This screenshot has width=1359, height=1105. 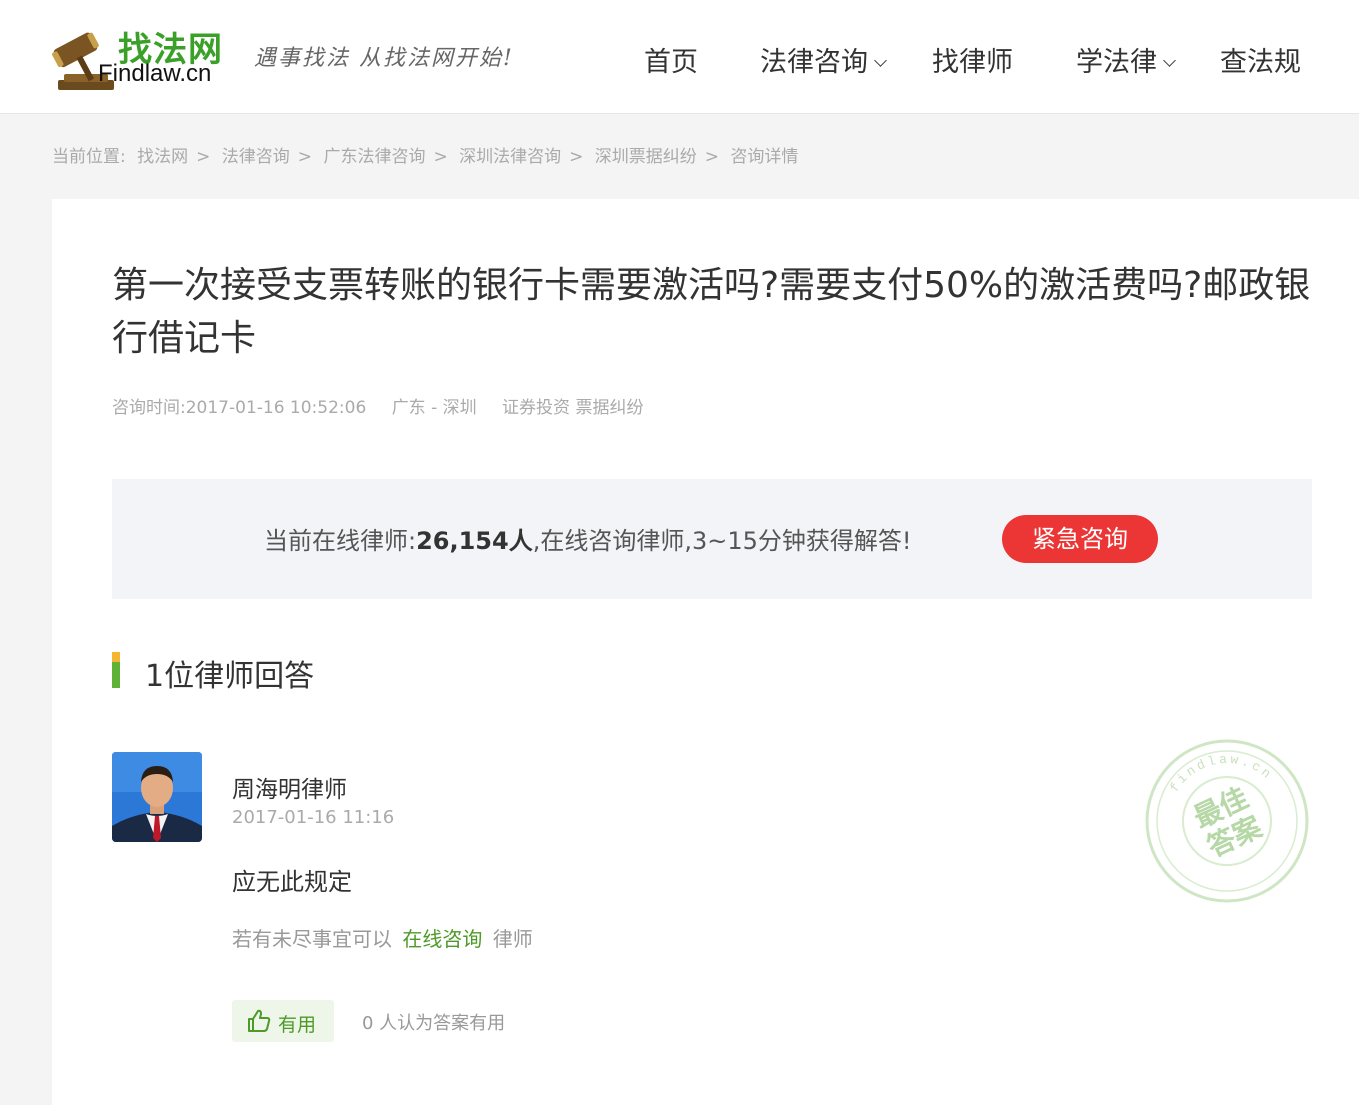 What do you see at coordinates (162, 157) in the screenshot?
I see `breadcrumb-item: 找法网` at bounding box center [162, 157].